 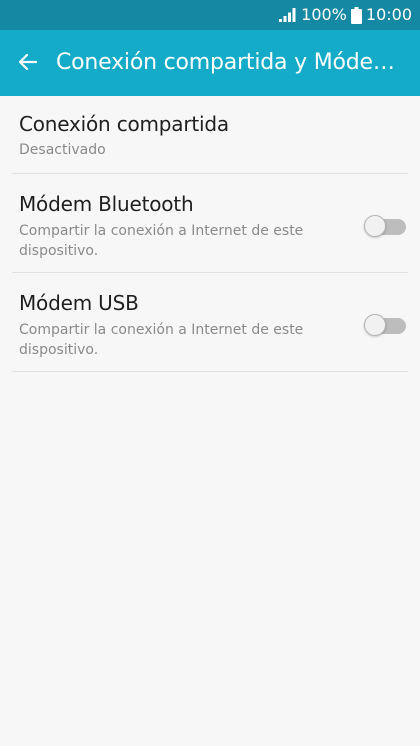 I want to click on setting-tethering: Conexión compartida Desactivado, so click(x=210, y=135).